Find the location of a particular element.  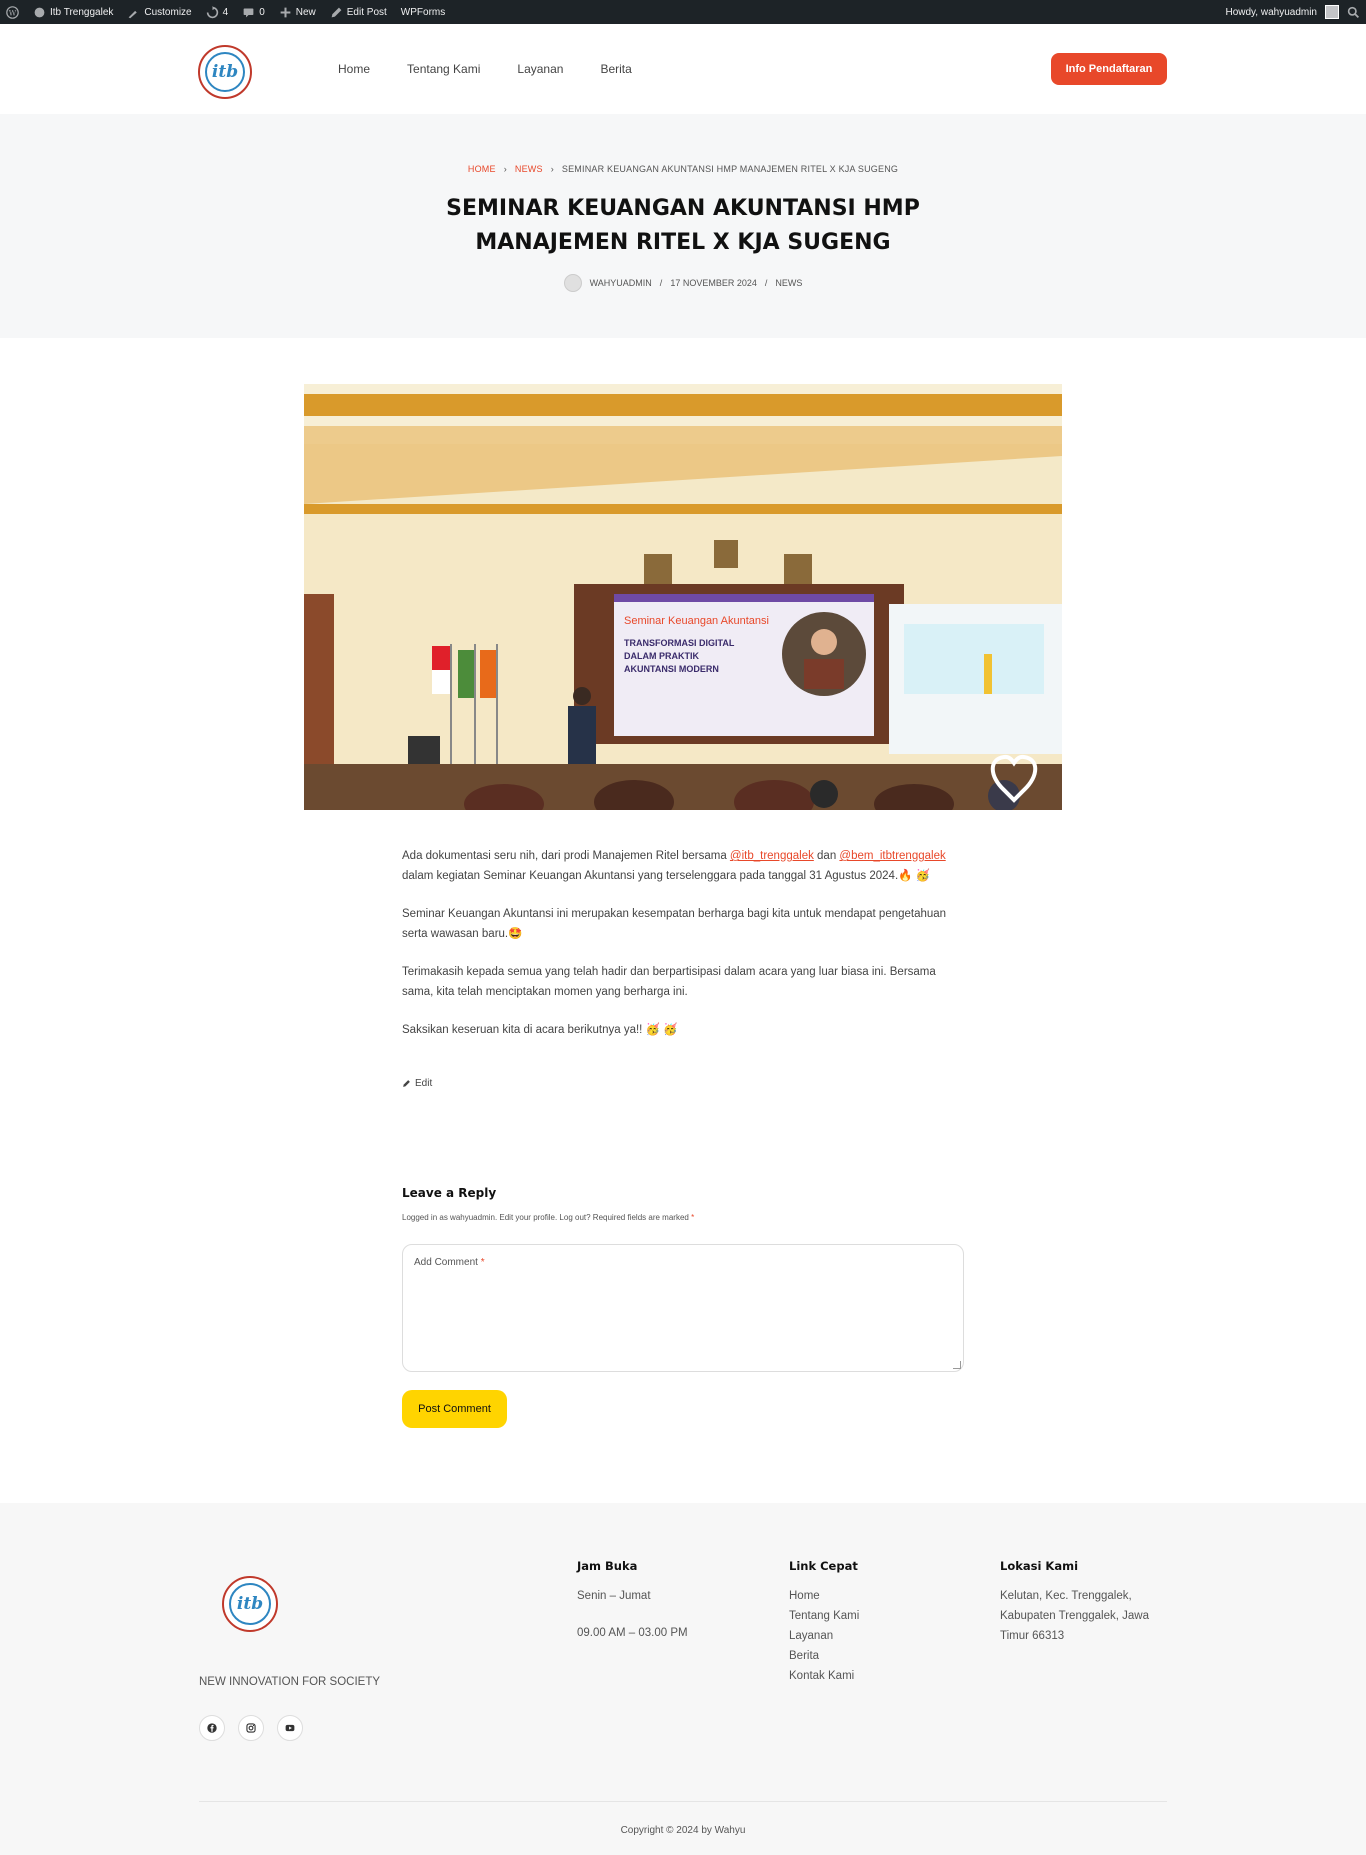

banner-line-2: DALAM PRAKTIK is located at coordinates (661, 656).